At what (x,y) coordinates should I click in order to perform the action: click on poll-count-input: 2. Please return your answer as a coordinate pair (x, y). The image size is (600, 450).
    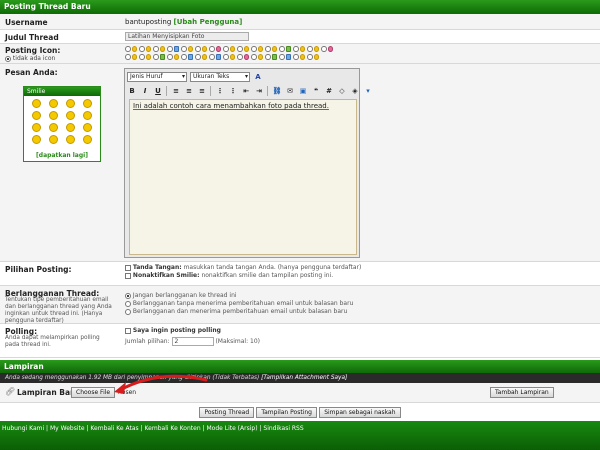
    Looking at the image, I should click on (192, 341).